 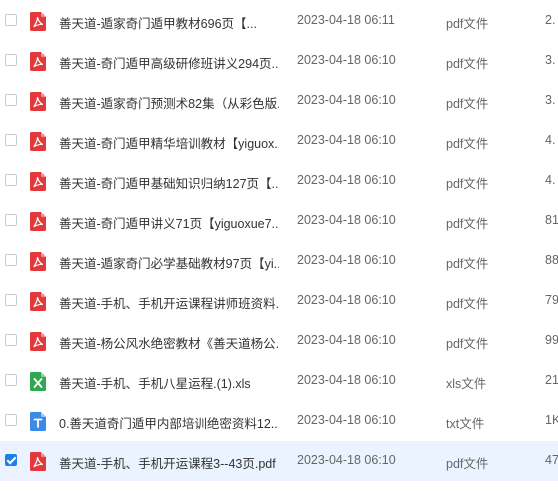 What do you see at coordinates (551, 260) in the screenshot?
I see `file-size: 88` at bounding box center [551, 260].